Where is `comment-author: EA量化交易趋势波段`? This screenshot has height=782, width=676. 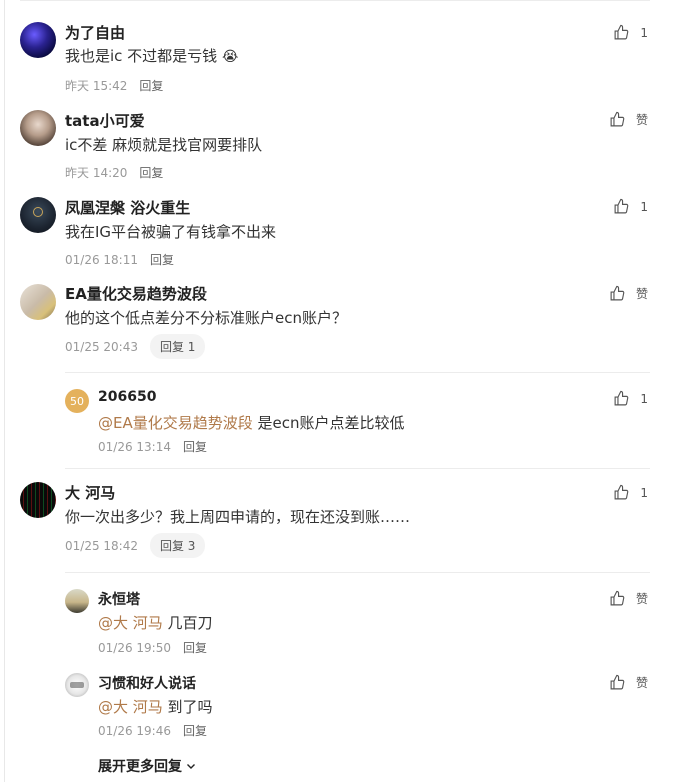 comment-author: EA量化交易趋势波段 is located at coordinates (136, 293).